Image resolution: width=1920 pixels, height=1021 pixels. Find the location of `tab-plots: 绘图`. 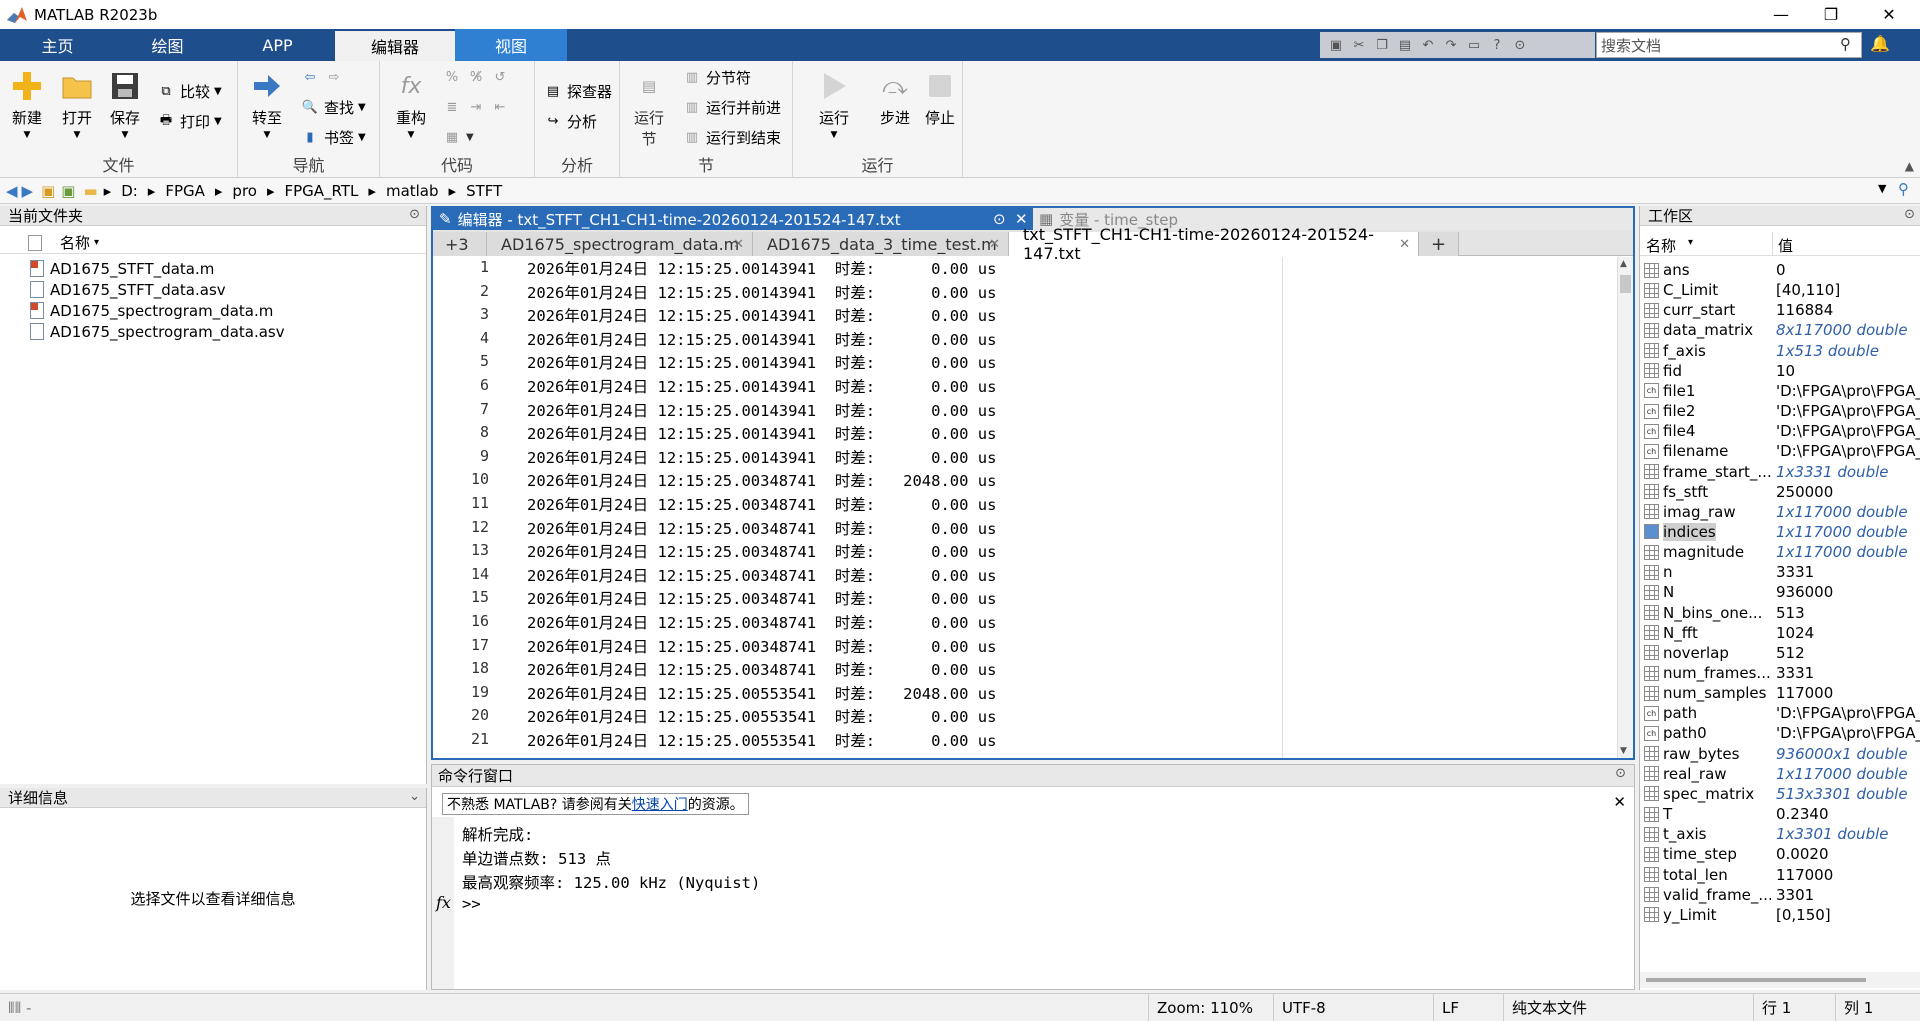

tab-plots: 绘图 is located at coordinates (167, 45).